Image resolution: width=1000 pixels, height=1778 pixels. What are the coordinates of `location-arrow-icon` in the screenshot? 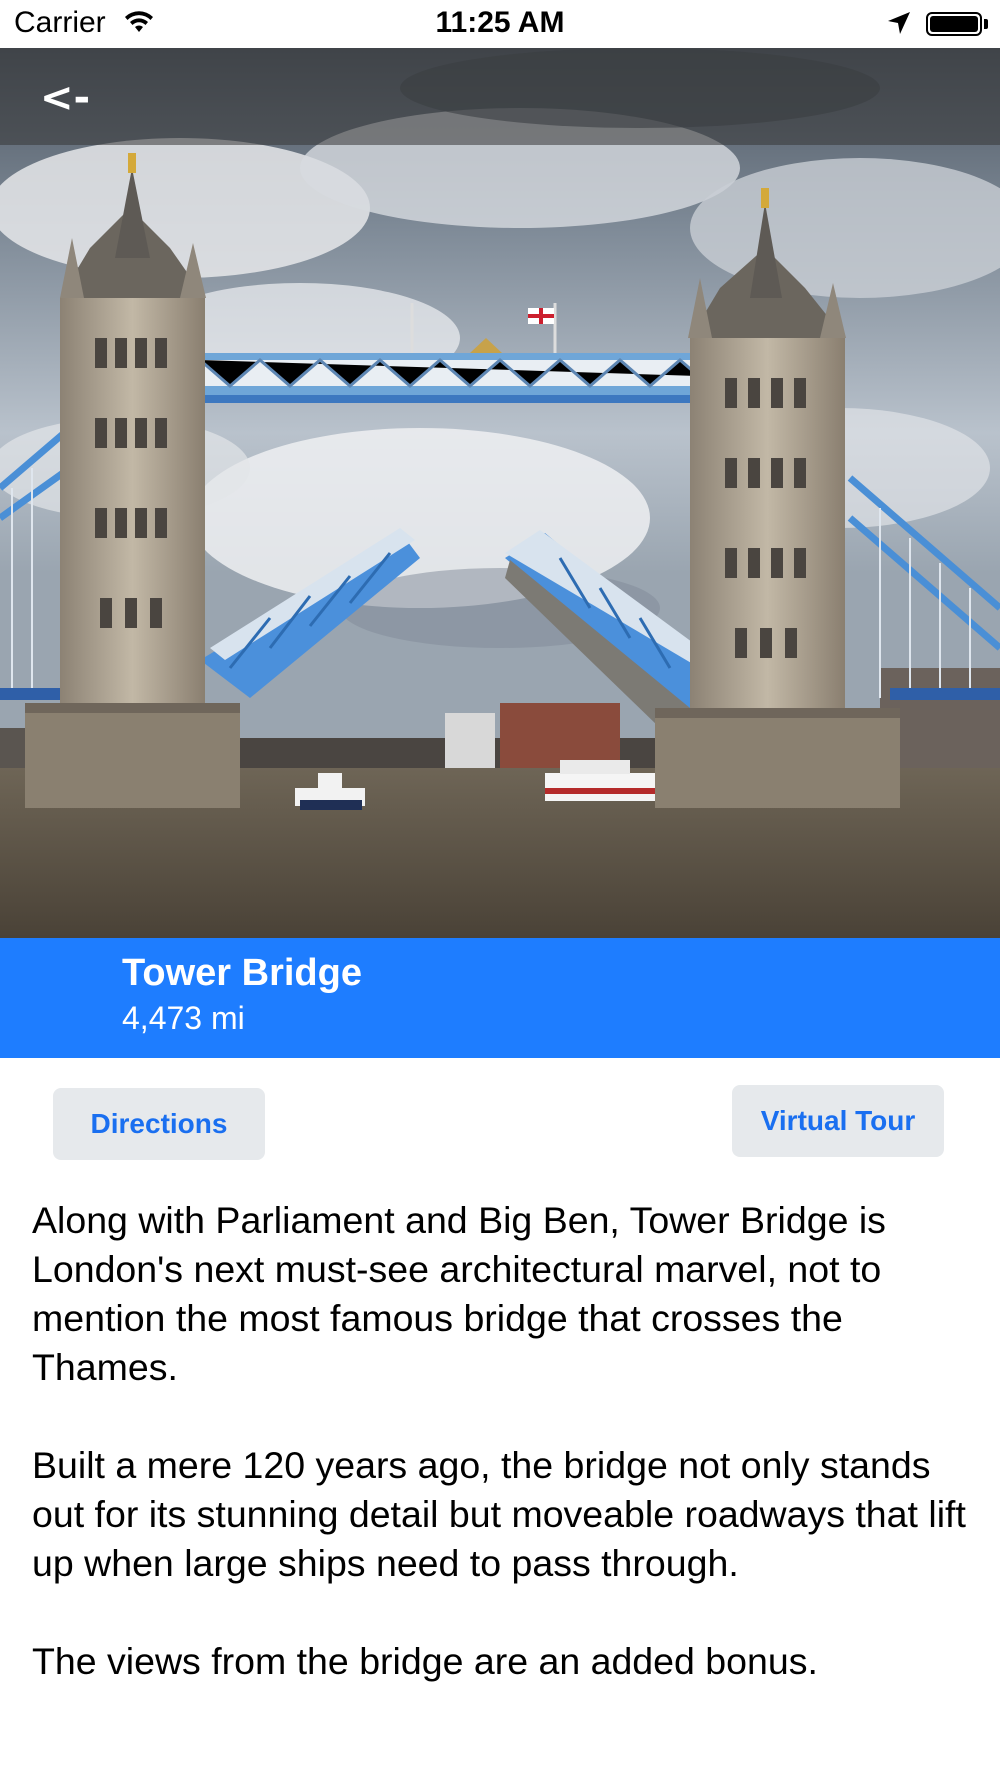 It's located at (899, 25).